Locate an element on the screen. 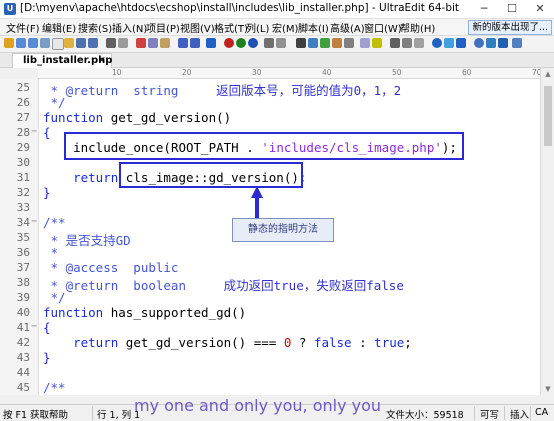 Image resolution: width=554 pixels, height=421 pixels. run-icon is located at coordinates (241, 43).